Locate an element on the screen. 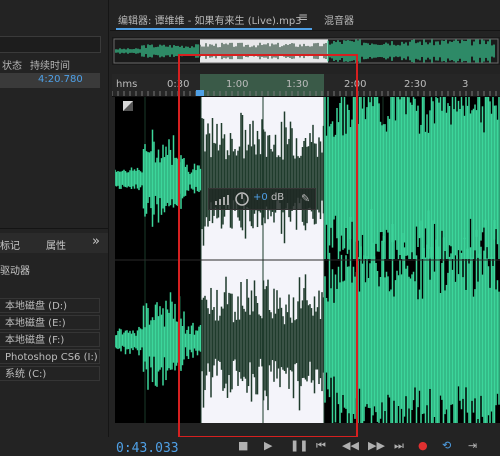  tab-editor: 编辑器: 谭维维 - 如果有来生 (Live).mp3 is located at coordinates (210, 19).